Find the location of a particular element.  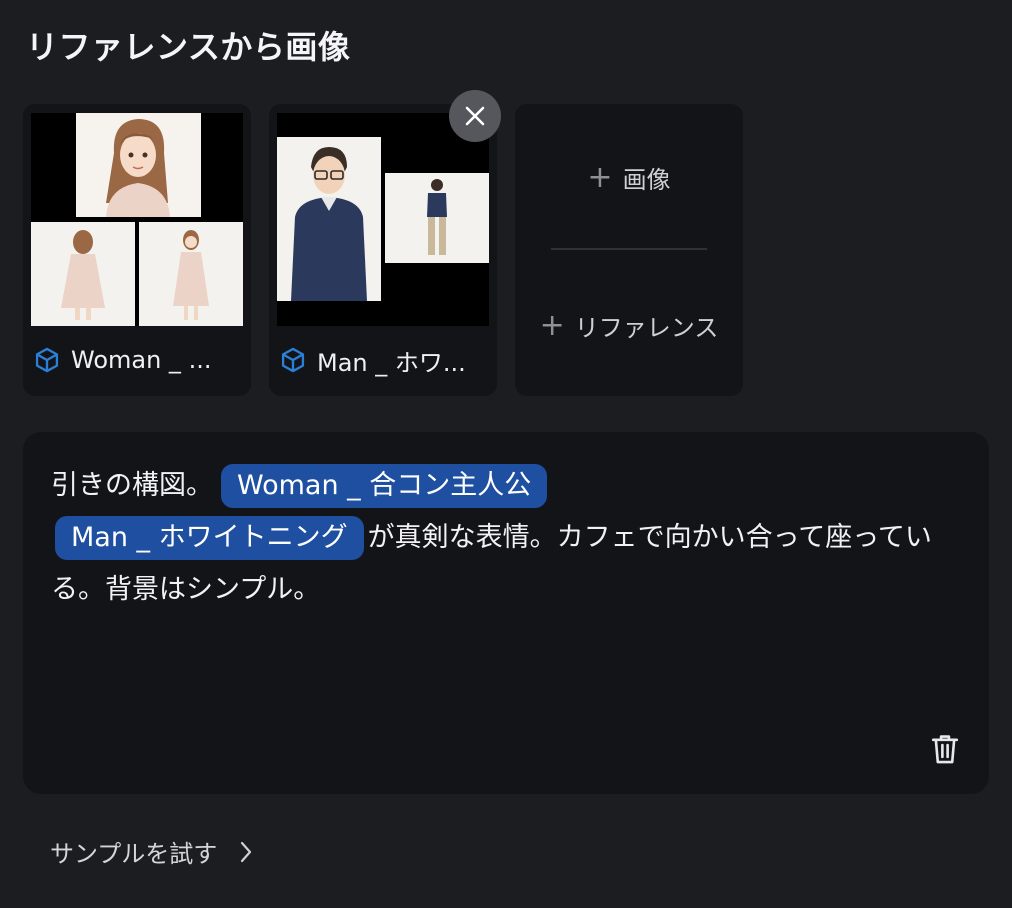

add-reference-button: + リファレンス is located at coordinates (629, 325).